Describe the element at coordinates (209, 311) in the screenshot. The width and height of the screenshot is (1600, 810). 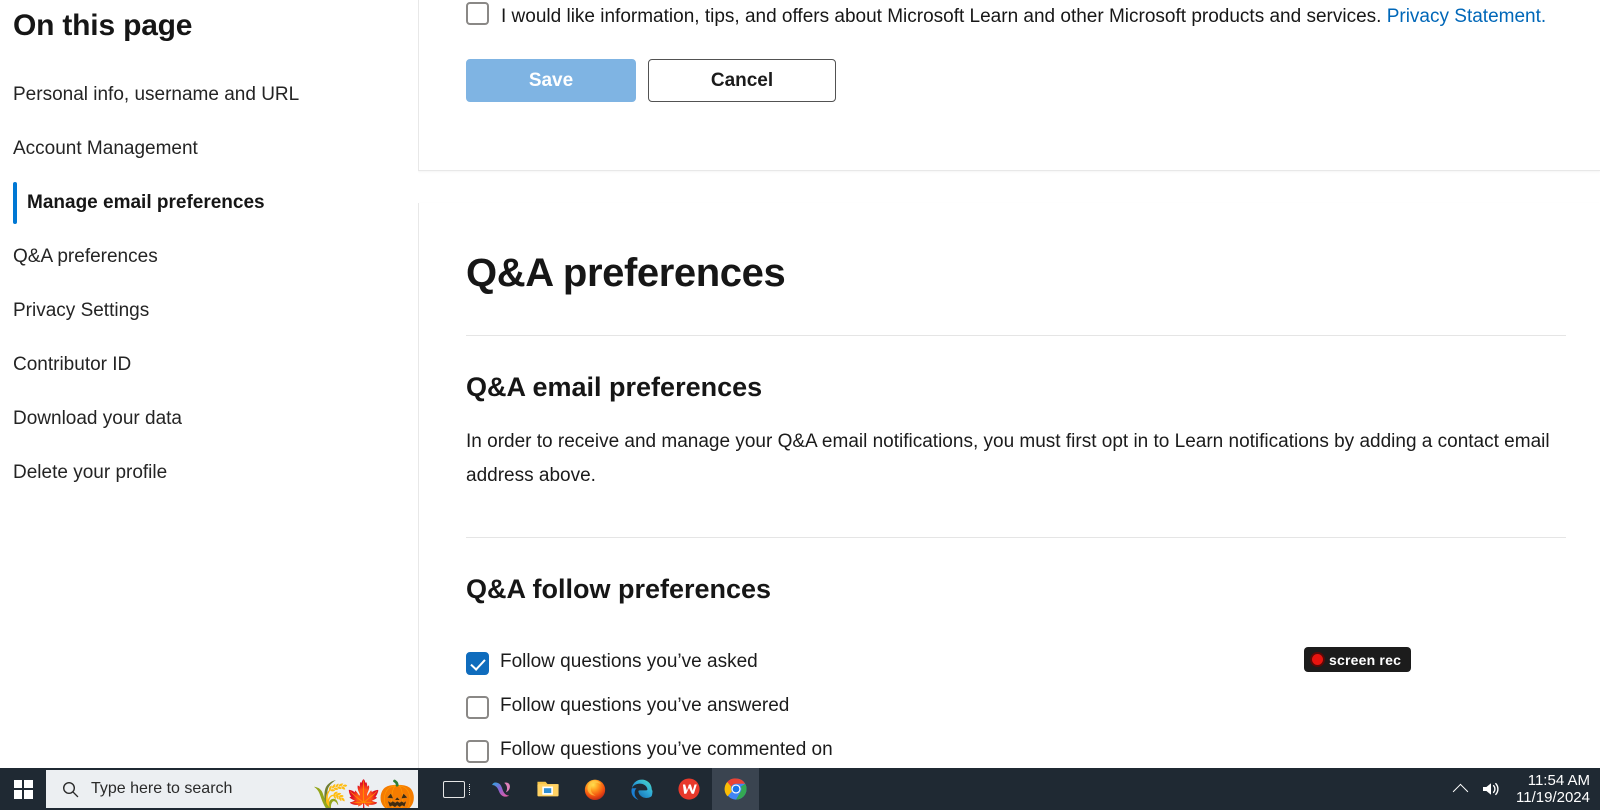
I see `sidebar-item-privacy-settings: Privacy Settings` at that location.